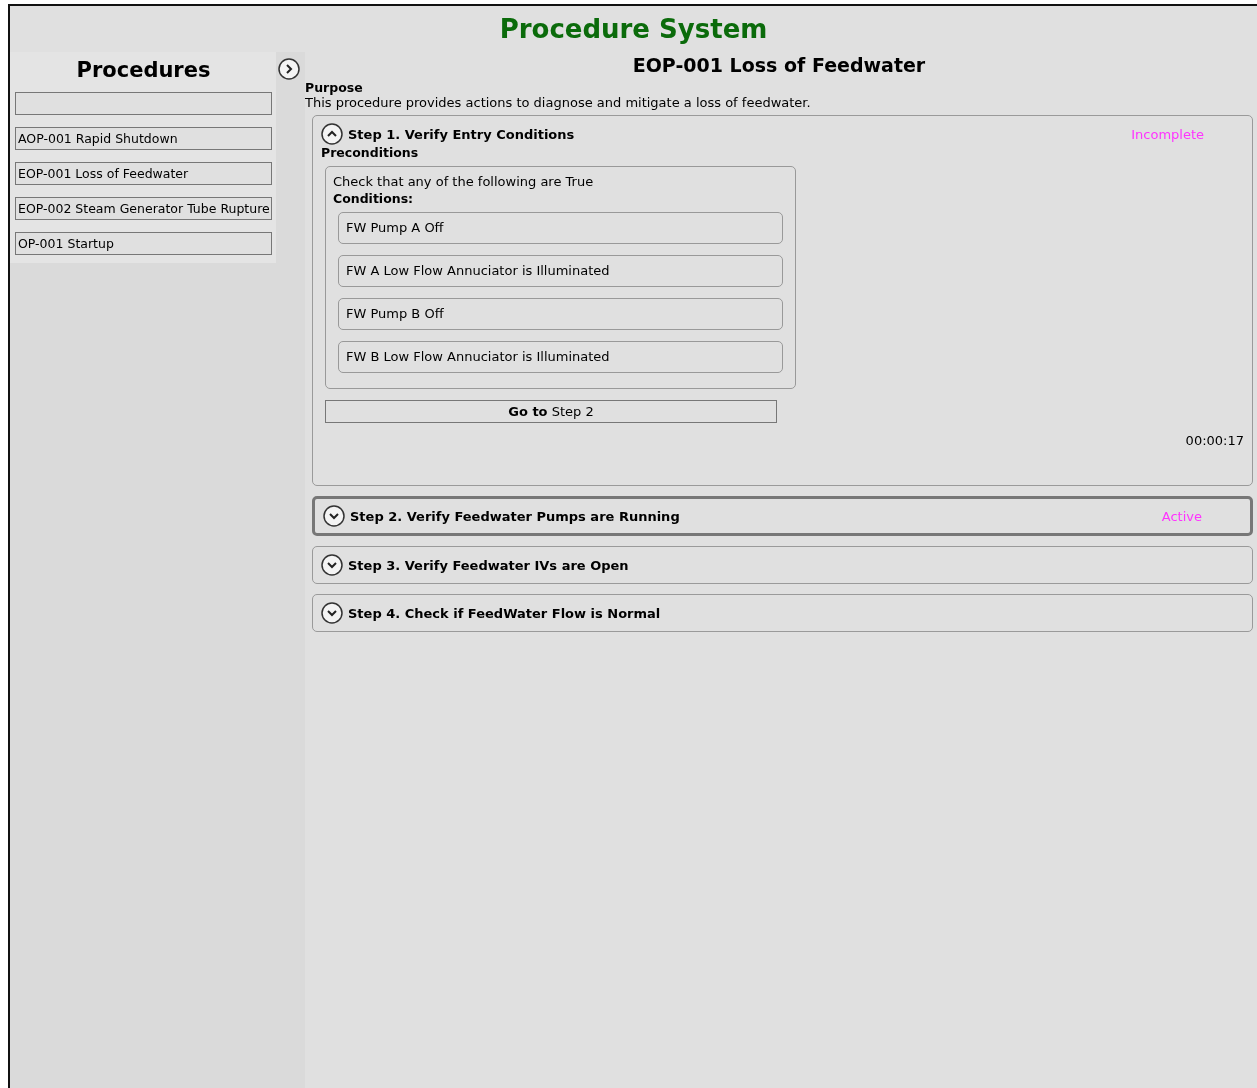  I want to click on step-title: Step 1. Verify Entry Conditions, so click(737, 134).